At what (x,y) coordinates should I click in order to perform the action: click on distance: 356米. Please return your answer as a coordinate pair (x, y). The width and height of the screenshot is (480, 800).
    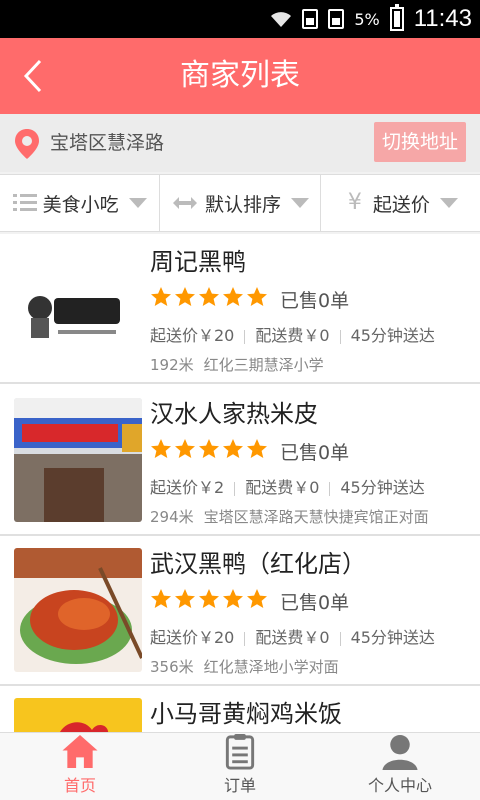
    Looking at the image, I should click on (172, 667).